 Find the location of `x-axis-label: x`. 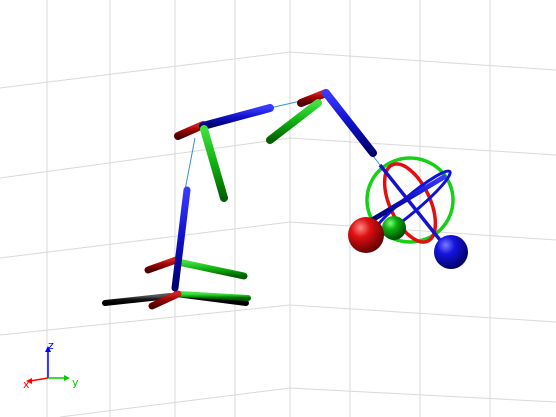

x-axis-label: x is located at coordinates (26, 384).